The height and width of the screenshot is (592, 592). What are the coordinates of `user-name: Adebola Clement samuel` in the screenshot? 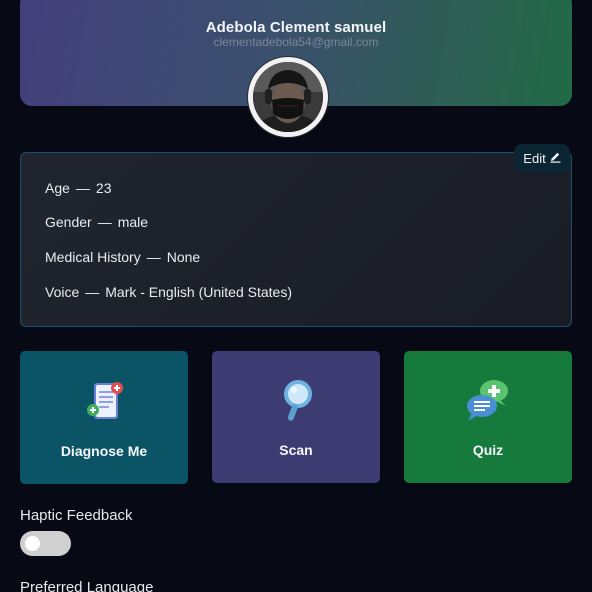 It's located at (296, 27).